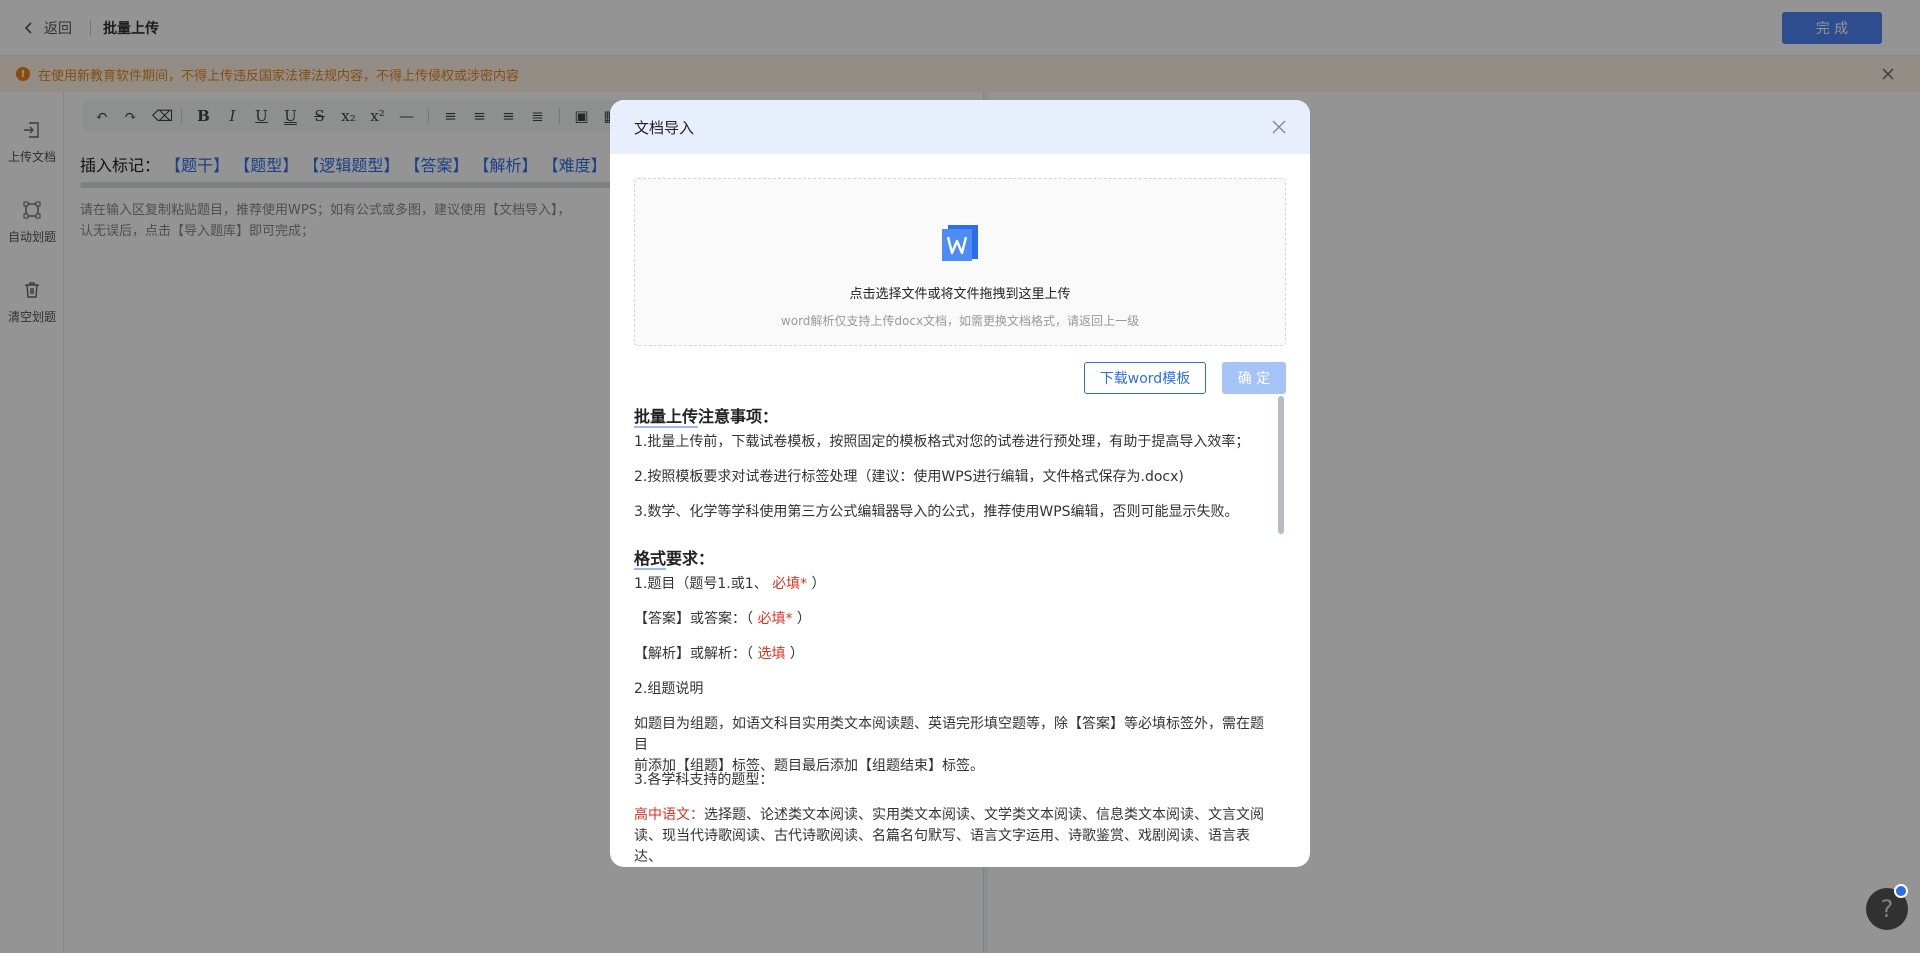 The image size is (1920, 953). What do you see at coordinates (1901, 891) in the screenshot?
I see `help-badge-icon` at bounding box center [1901, 891].